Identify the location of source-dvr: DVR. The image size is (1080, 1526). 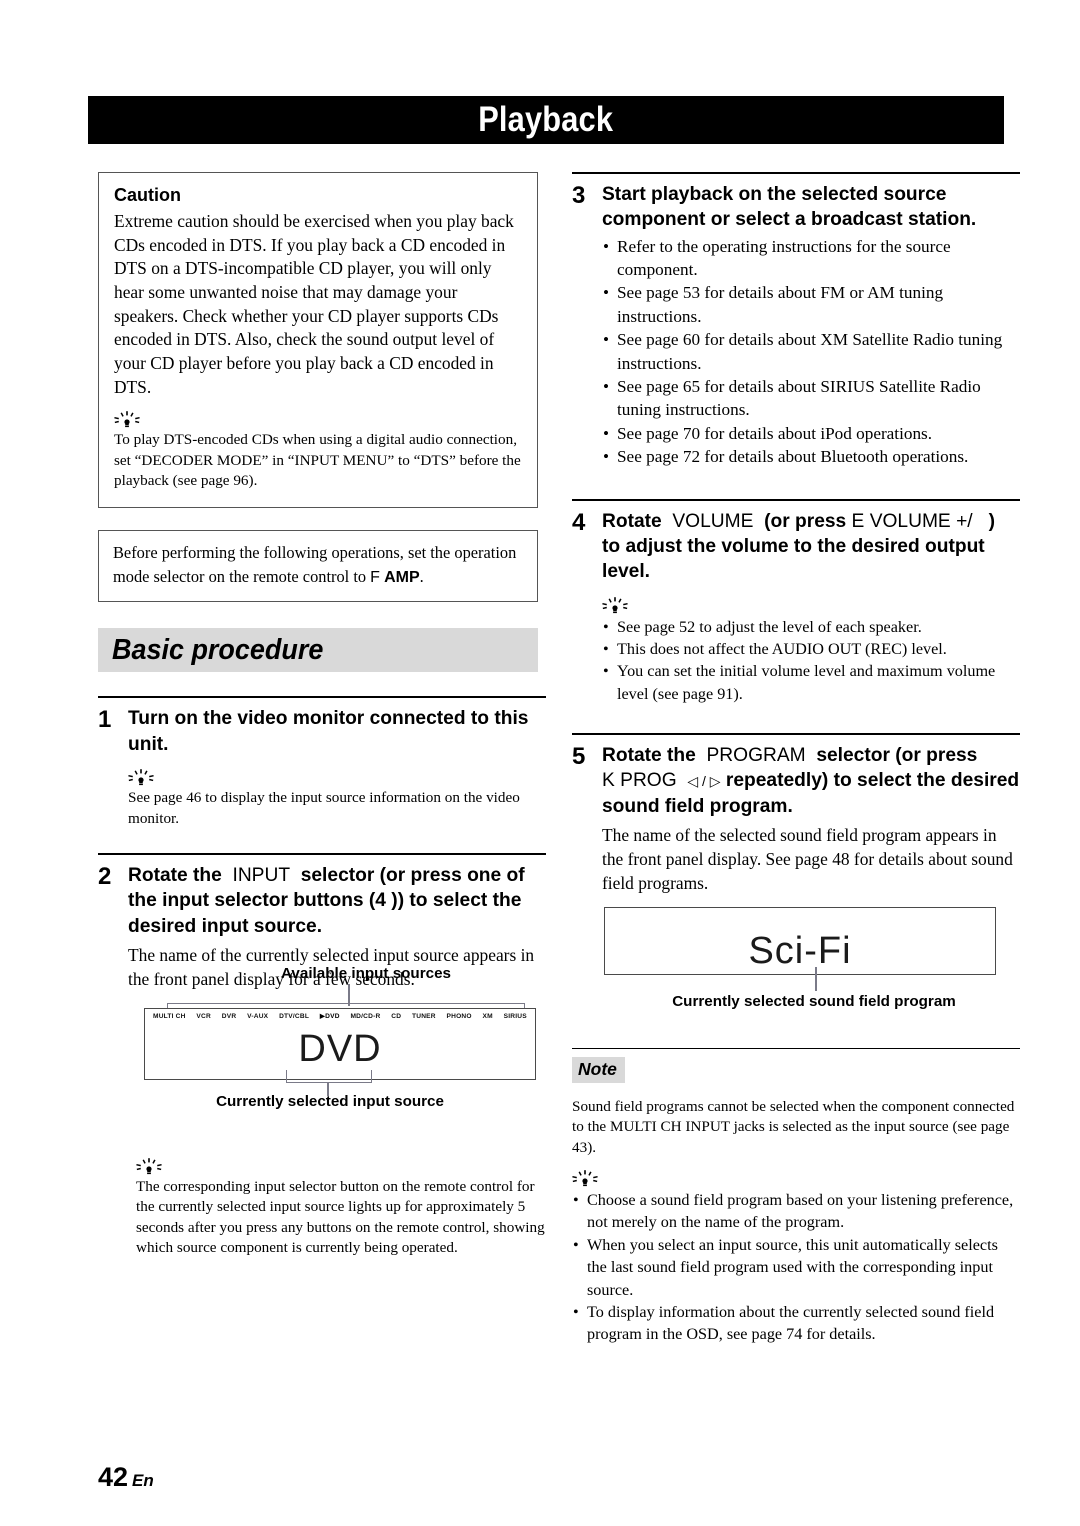
(229, 1016).